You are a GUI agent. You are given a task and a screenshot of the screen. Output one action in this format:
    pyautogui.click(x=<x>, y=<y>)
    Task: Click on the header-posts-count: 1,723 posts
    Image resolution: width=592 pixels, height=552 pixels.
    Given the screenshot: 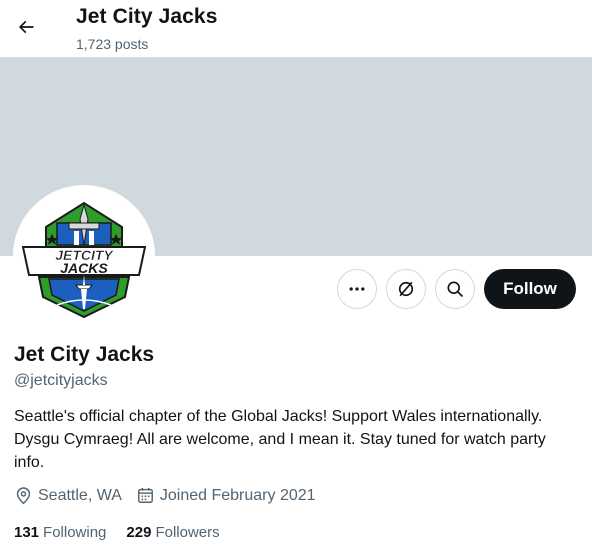 What is the action you would take?
    pyautogui.click(x=112, y=44)
    